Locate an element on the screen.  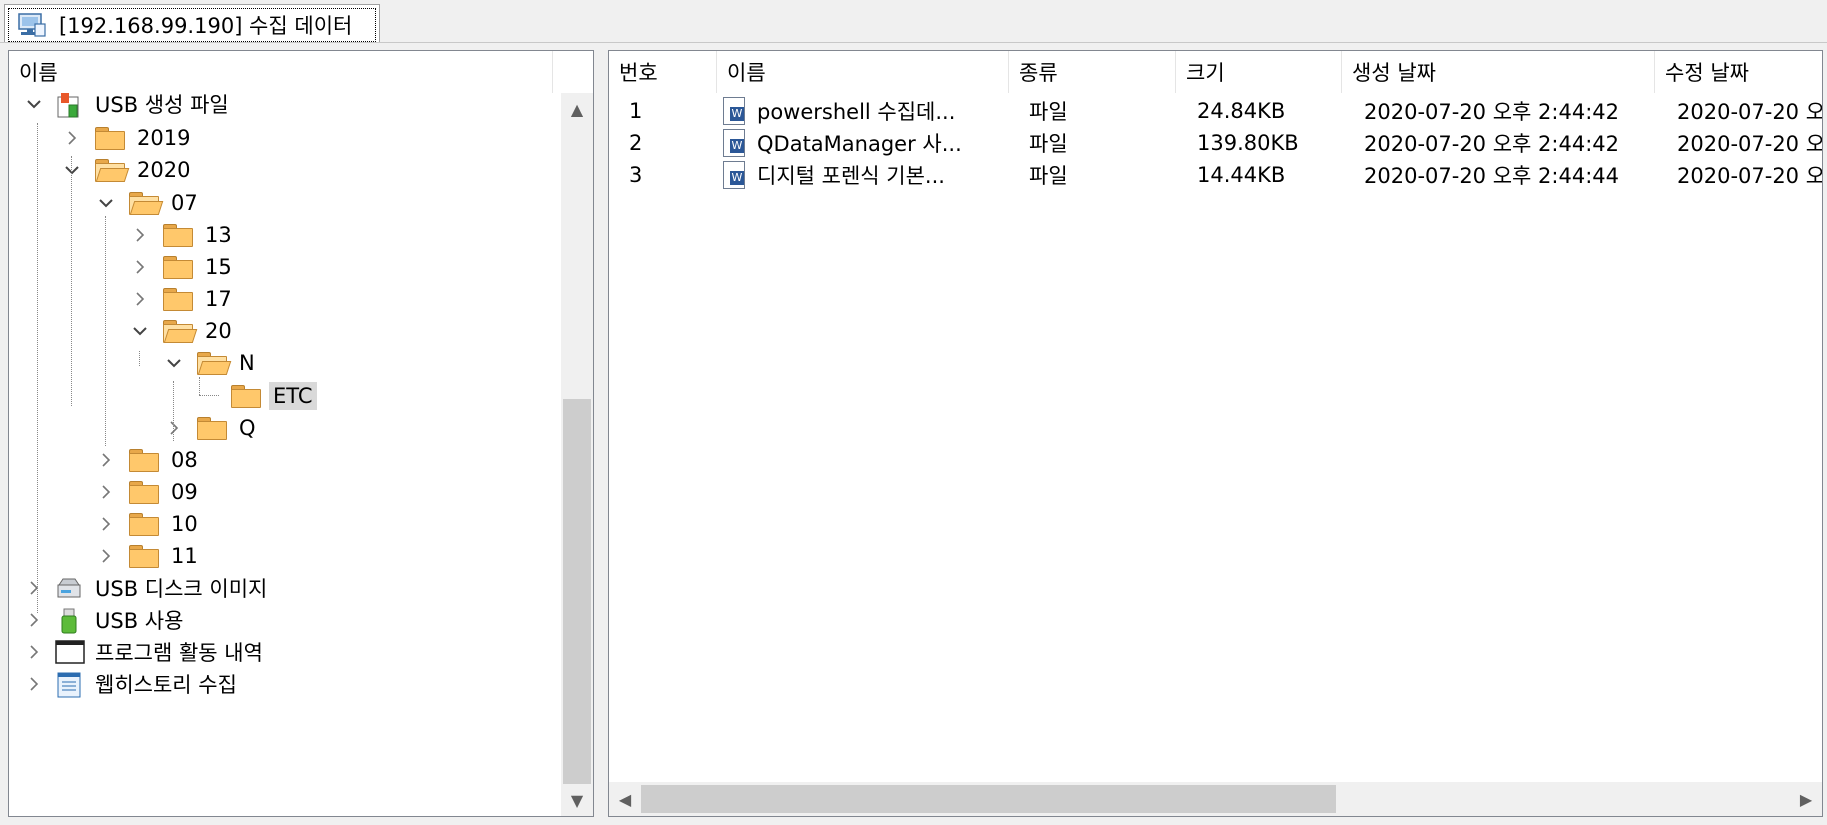
scroll-left-arrow-icon: ◀ is located at coordinates (625, 799).